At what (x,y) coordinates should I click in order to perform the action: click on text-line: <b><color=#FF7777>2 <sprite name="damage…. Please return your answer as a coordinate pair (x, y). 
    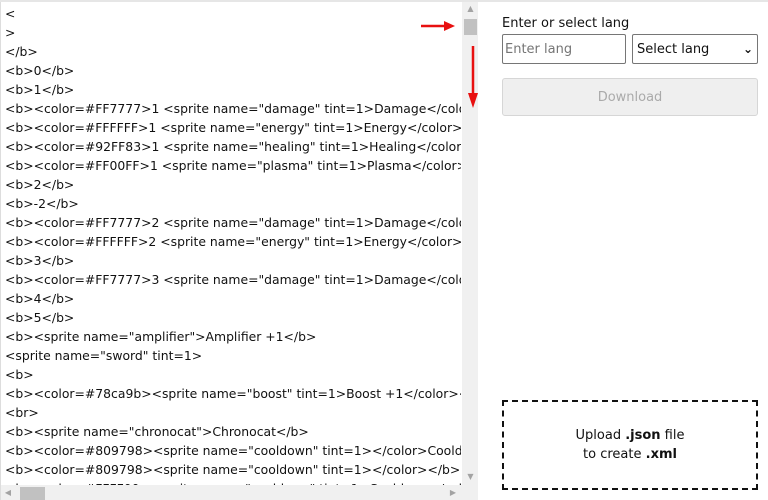
    Looking at the image, I should click on (233, 222).